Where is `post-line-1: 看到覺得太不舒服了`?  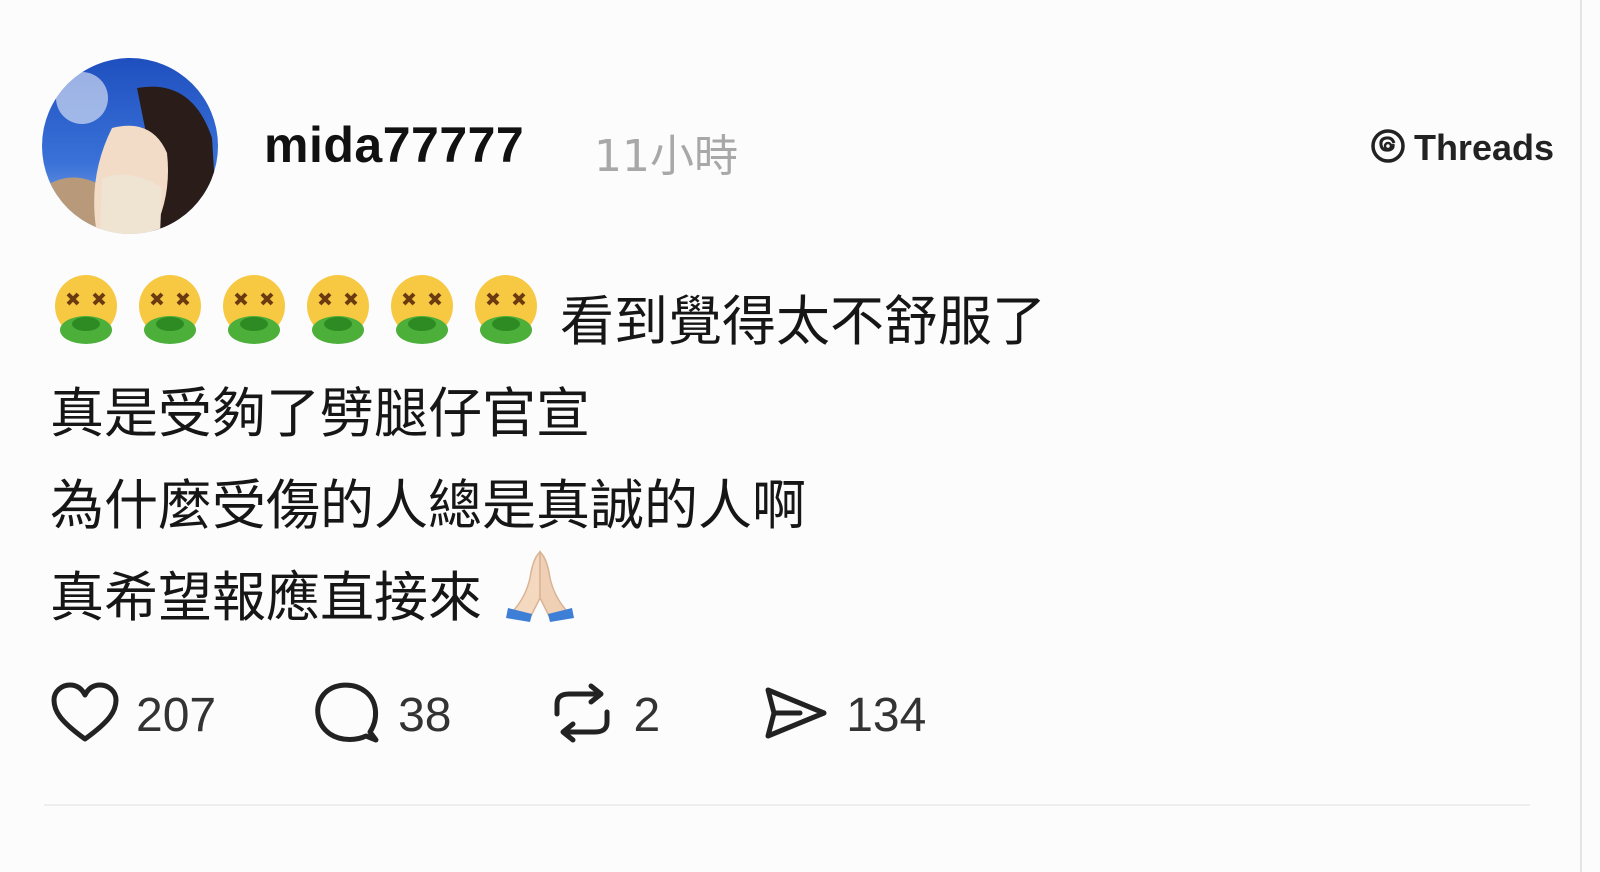 post-line-1: 看到覺得太不舒服了 is located at coordinates (790, 316).